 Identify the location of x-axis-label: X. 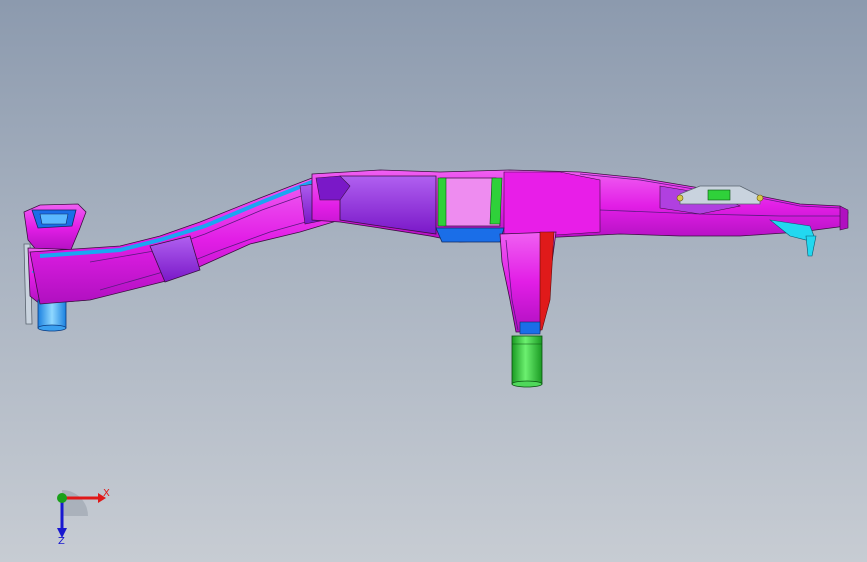
(106, 493).